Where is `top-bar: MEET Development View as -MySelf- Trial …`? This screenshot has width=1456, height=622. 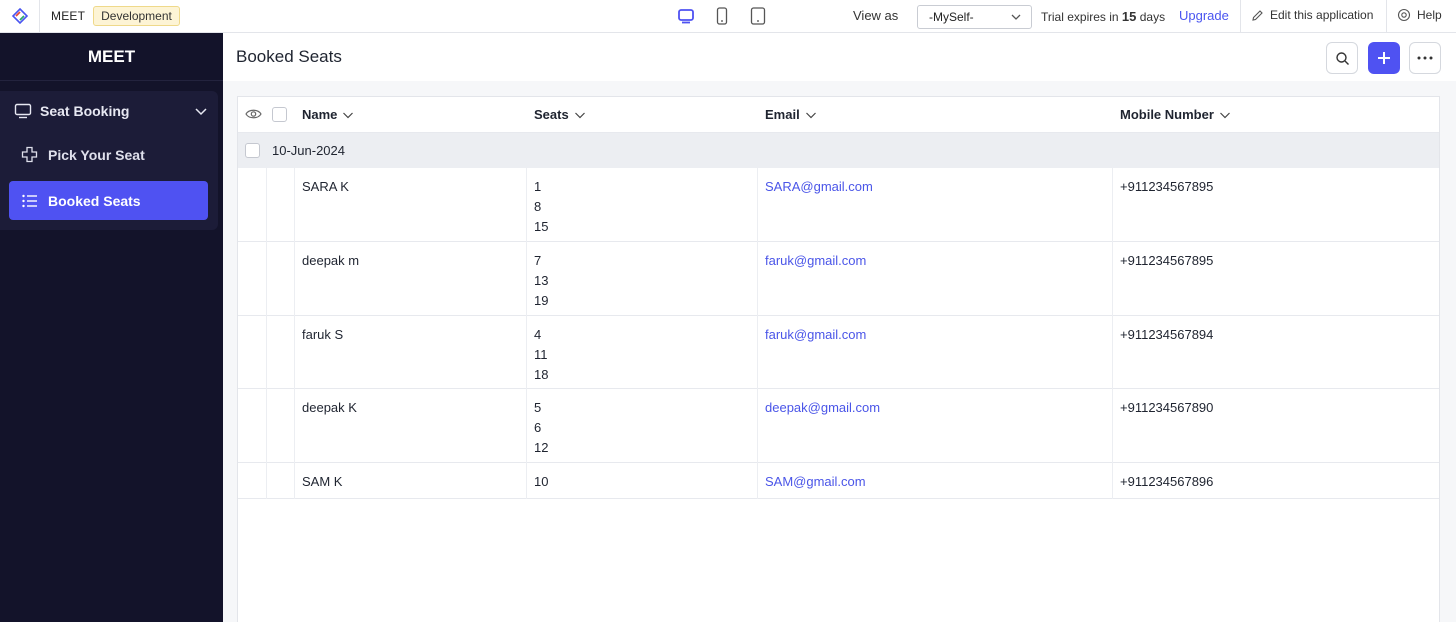
top-bar: MEET Development View as -MySelf- Trial … is located at coordinates (728, 16).